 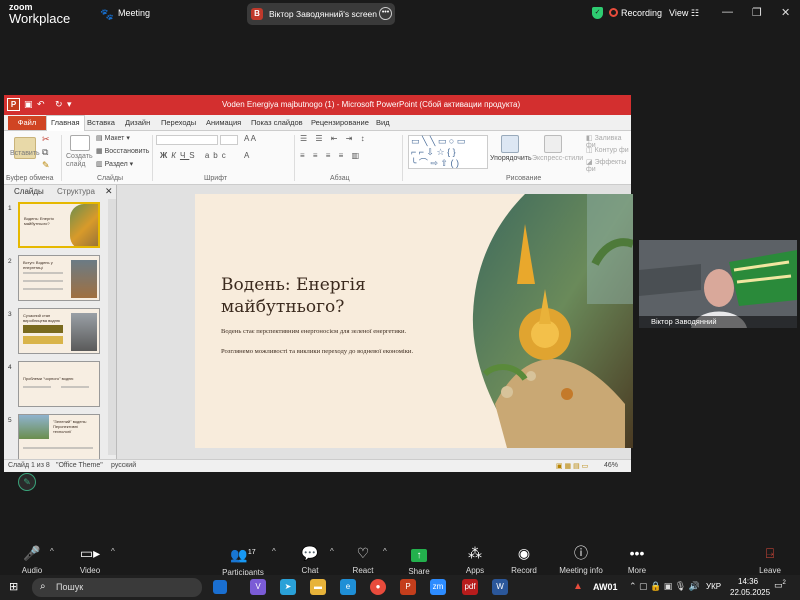 I want to click on undo-icon: ↶, so click(x=41, y=104).